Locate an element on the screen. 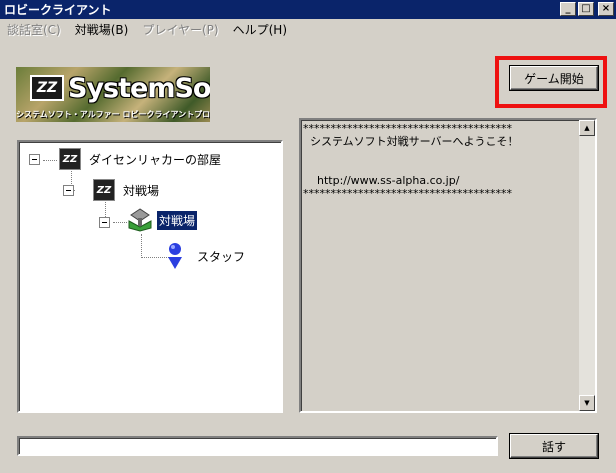 The height and width of the screenshot is (473, 616). window-controls: _ □ × is located at coordinates (587, 9).